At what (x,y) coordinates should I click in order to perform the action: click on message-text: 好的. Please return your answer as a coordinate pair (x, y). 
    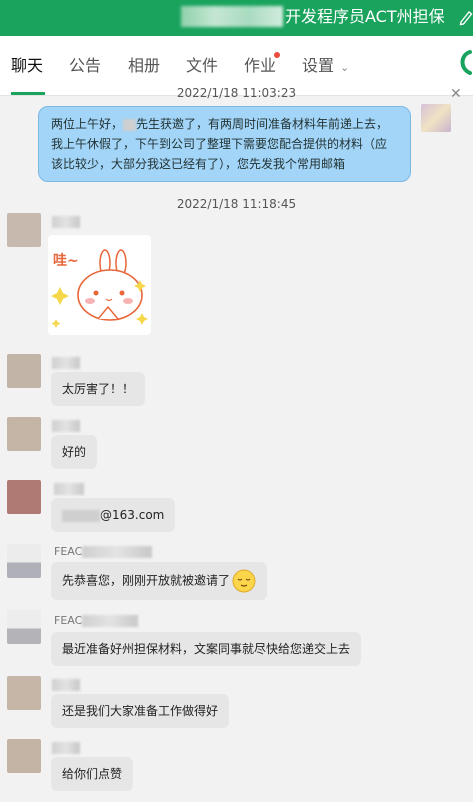
    Looking at the image, I should click on (74, 452).